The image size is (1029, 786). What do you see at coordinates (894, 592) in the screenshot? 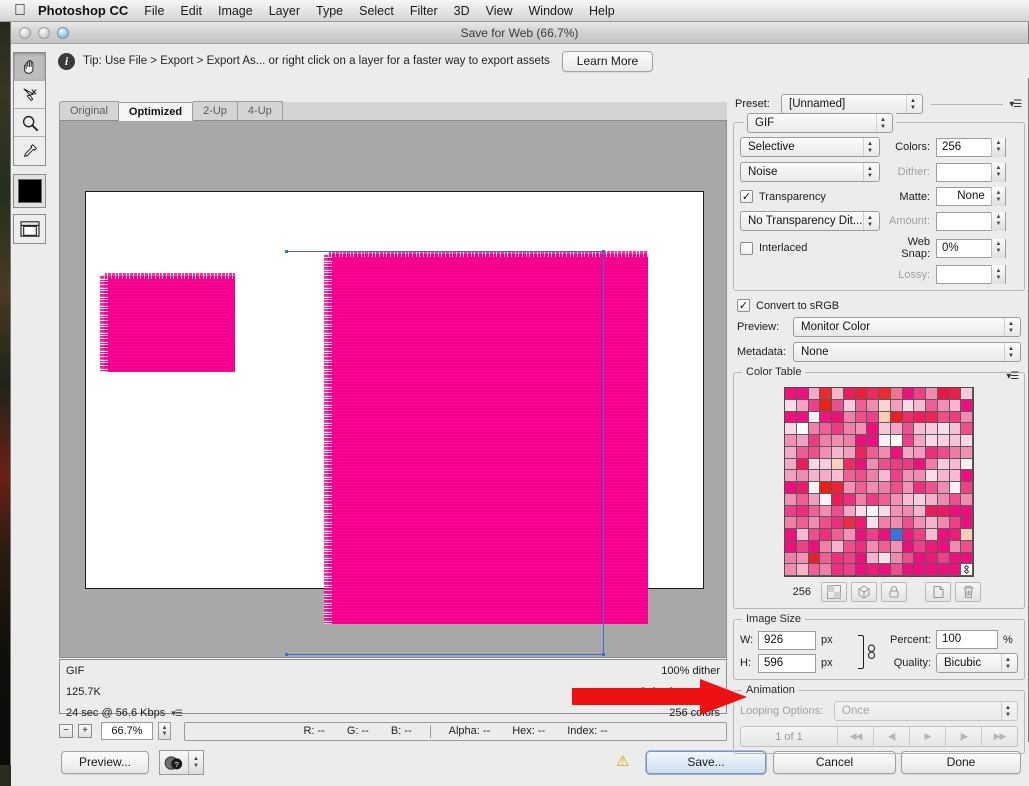
I see `lock-color-button` at bounding box center [894, 592].